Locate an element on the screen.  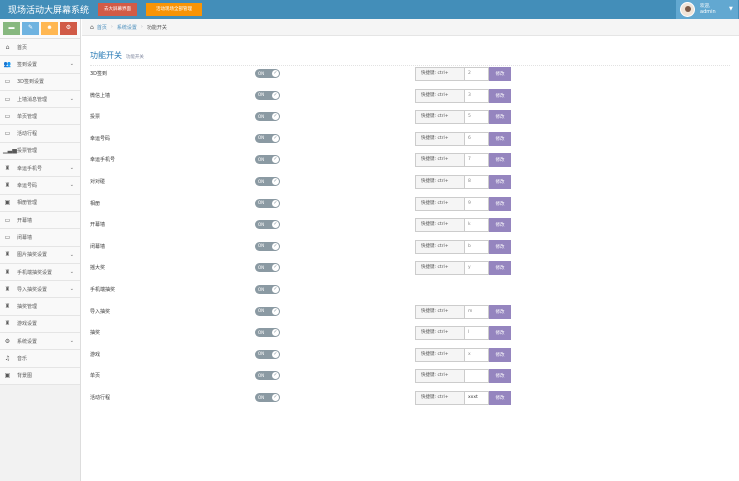
feature-row: 活动行程 ON ✓ 快捷键: ctrl+ xxxt 修改 is located at coordinates (410, 398).